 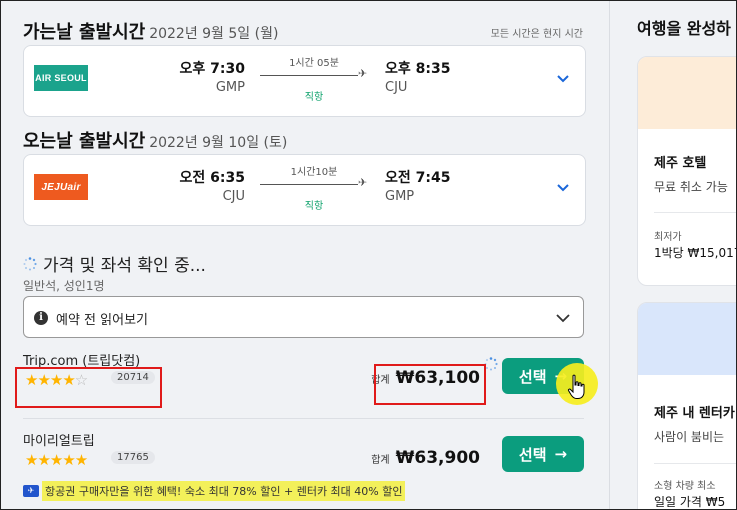 What do you see at coordinates (314, 188) in the screenshot?
I see `flight-duration-block: 1시간10분 ✈ 직항` at bounding box center [314, 188].